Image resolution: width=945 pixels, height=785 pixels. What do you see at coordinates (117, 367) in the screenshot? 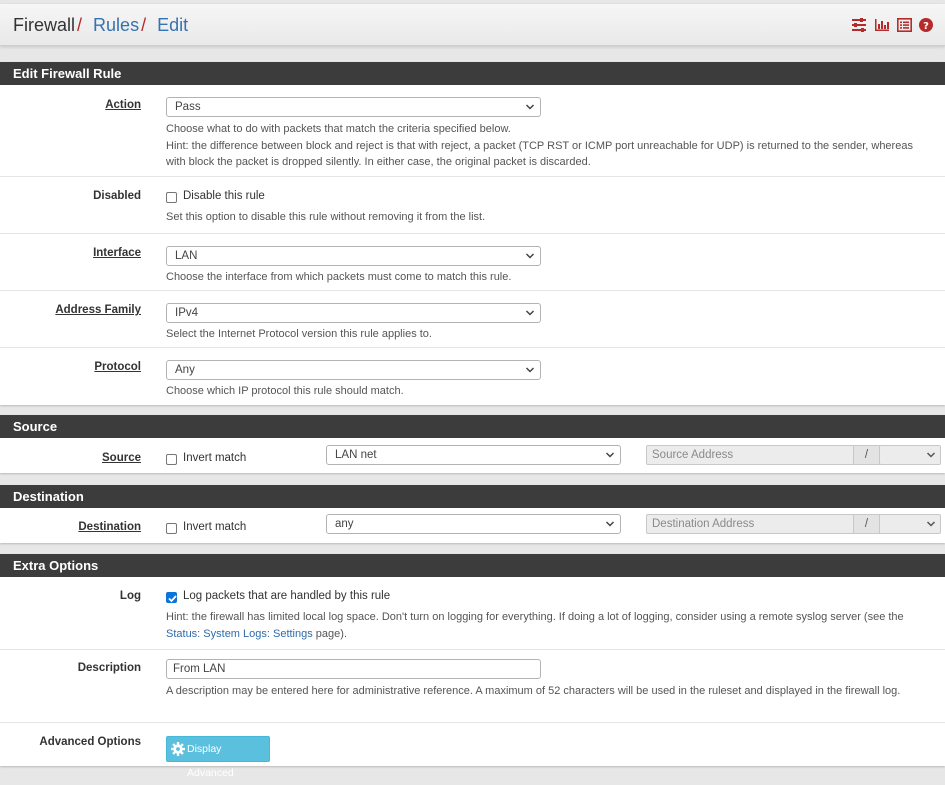
I see `protocol-label: Protocol` at bounding box center [117, 367].